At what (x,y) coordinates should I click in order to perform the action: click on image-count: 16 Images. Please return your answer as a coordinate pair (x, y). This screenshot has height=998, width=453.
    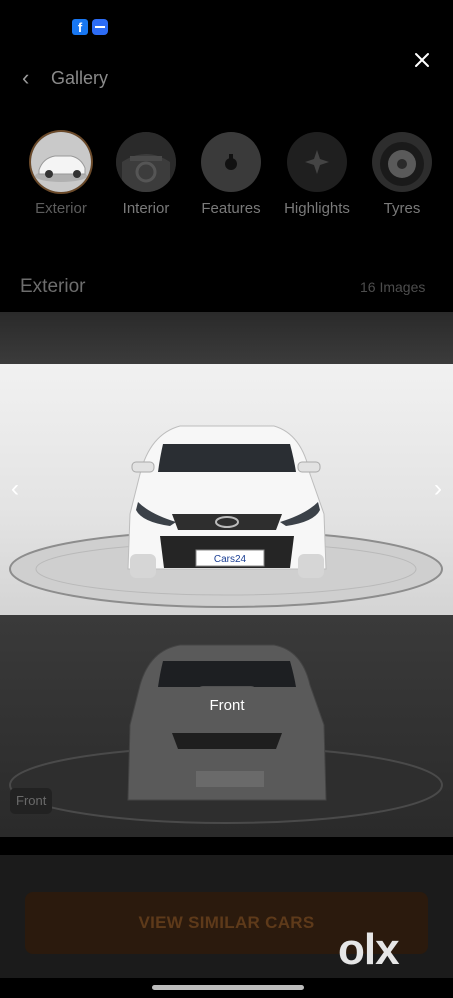
    Looking at the image, I should click on (393, 287).